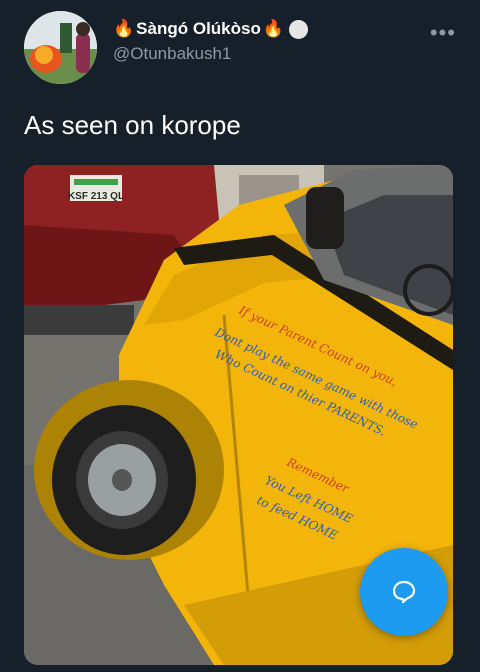  I want to click on avatar-image, so click(60, 47).